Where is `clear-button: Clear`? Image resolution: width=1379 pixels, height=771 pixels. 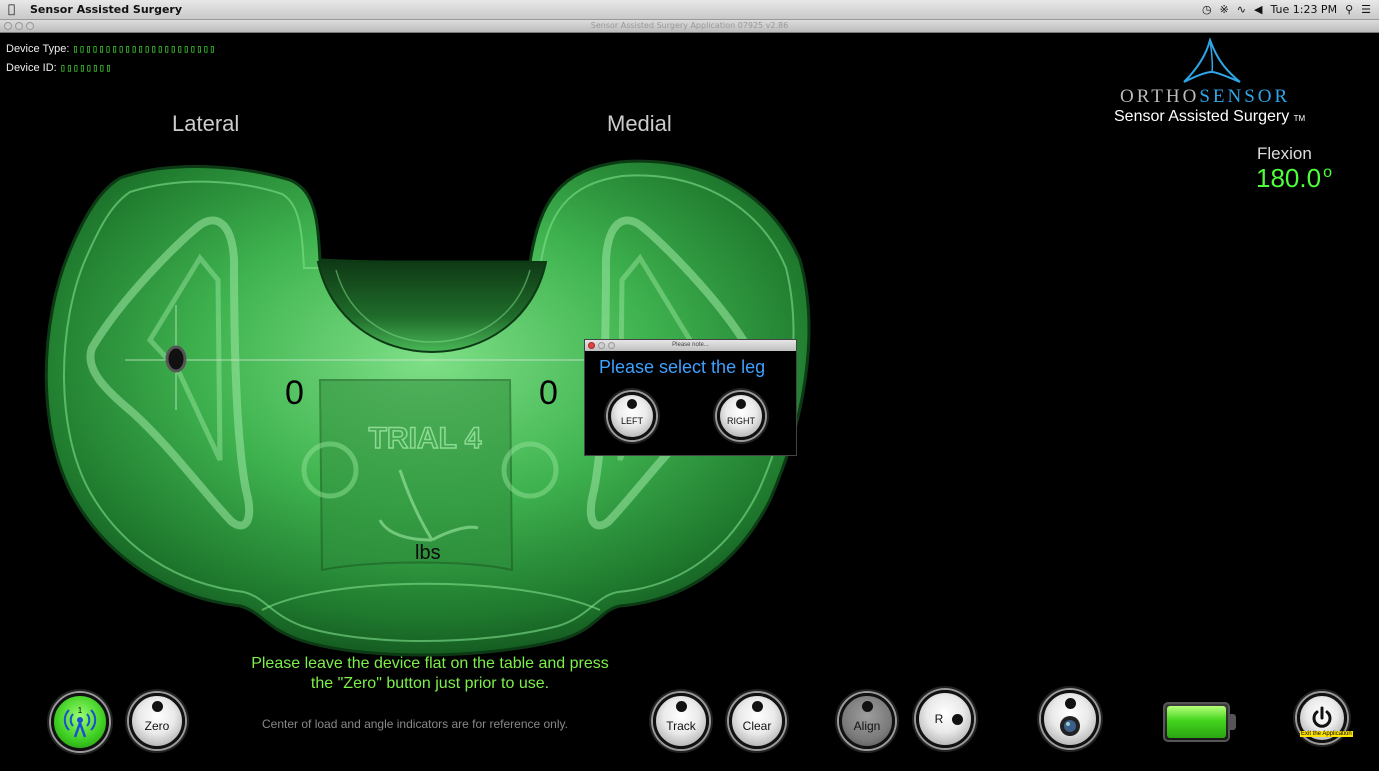 clear-button: Clear is located at coordinates (757, 721).